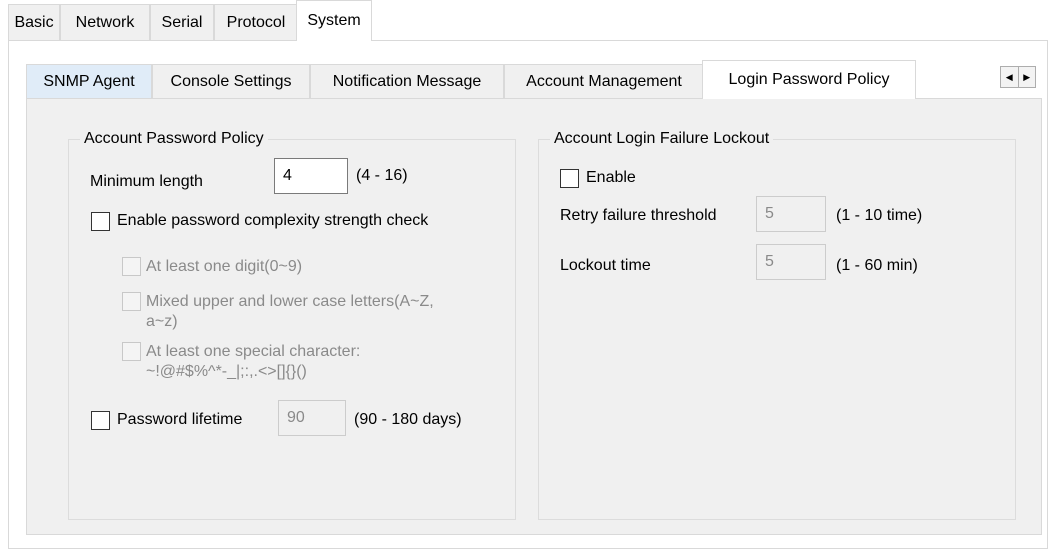 Image resolution: width=1056 pixels, height=555 pixels. I want to click on retry-threshold-range: (1 - 10 time), so click(879, 215).